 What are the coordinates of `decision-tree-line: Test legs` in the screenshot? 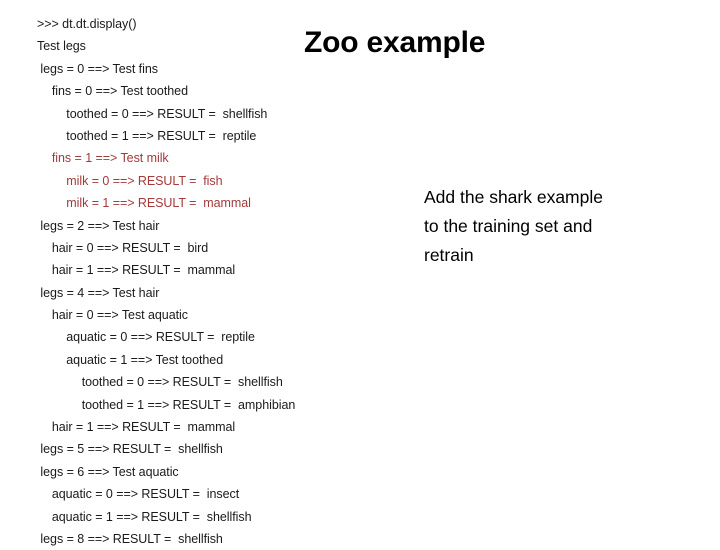 It's located at (61, 46).